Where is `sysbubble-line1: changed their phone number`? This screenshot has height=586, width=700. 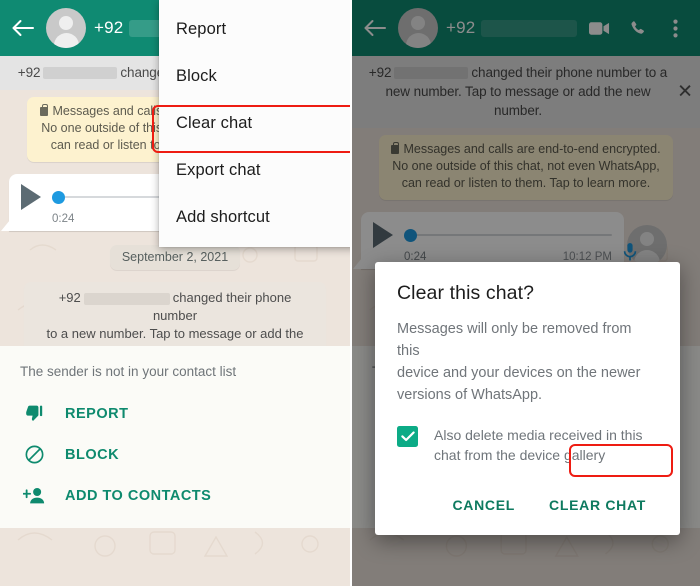 sysbubble-line1: changed their phone number is located at coordinates (222, 306).